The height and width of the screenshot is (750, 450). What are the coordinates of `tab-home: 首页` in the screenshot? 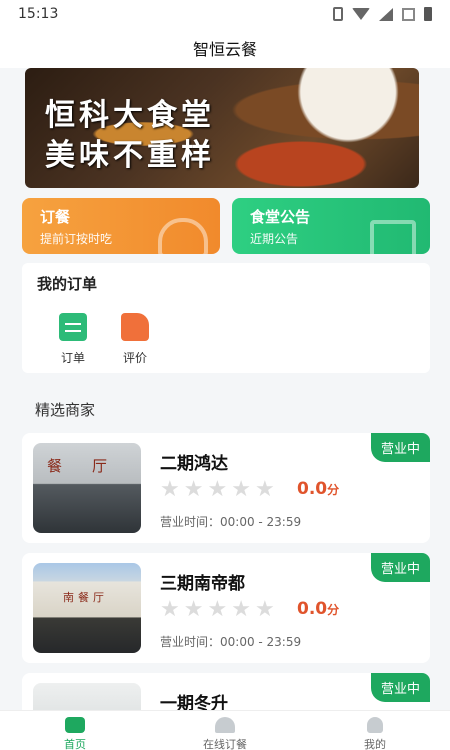 It's located at (75, 730).